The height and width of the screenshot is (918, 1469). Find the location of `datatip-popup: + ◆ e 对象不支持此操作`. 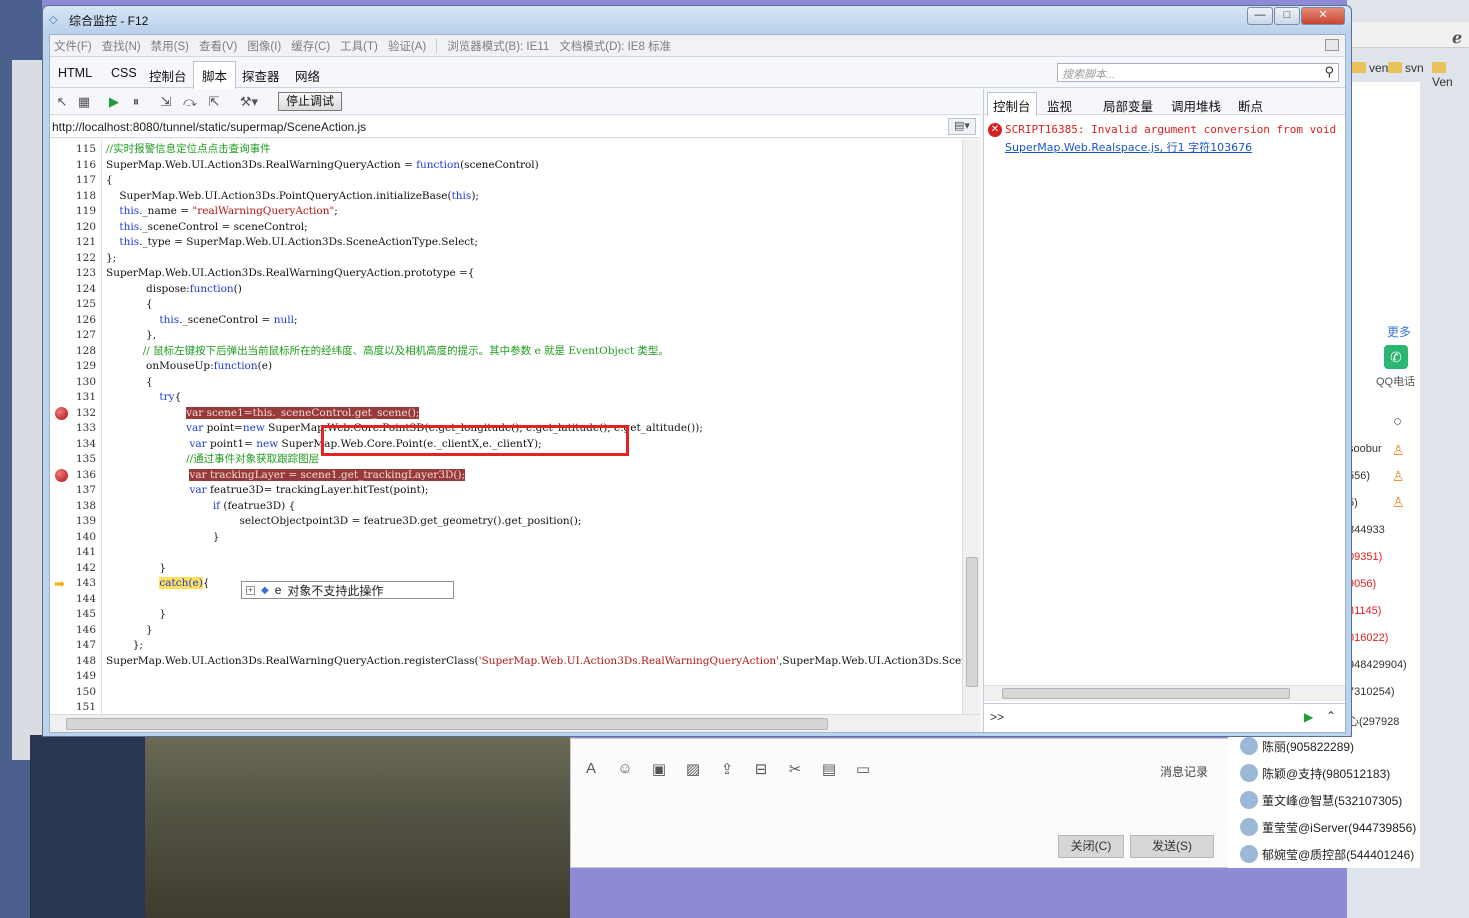

datatip-popup: + ◆ e 对象不支持此操作 is located at coordinates (347, 590).